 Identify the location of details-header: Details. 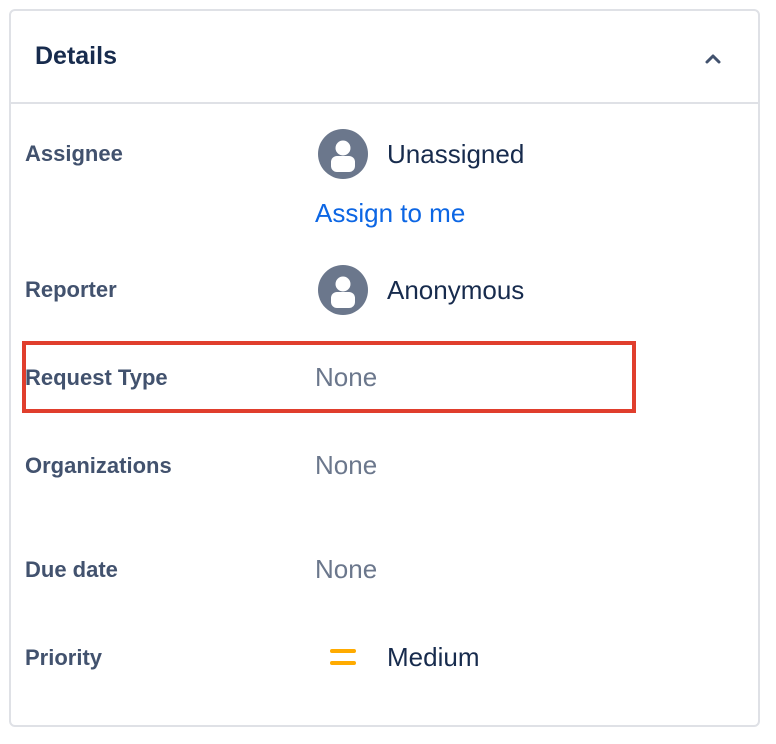
(384, 57).